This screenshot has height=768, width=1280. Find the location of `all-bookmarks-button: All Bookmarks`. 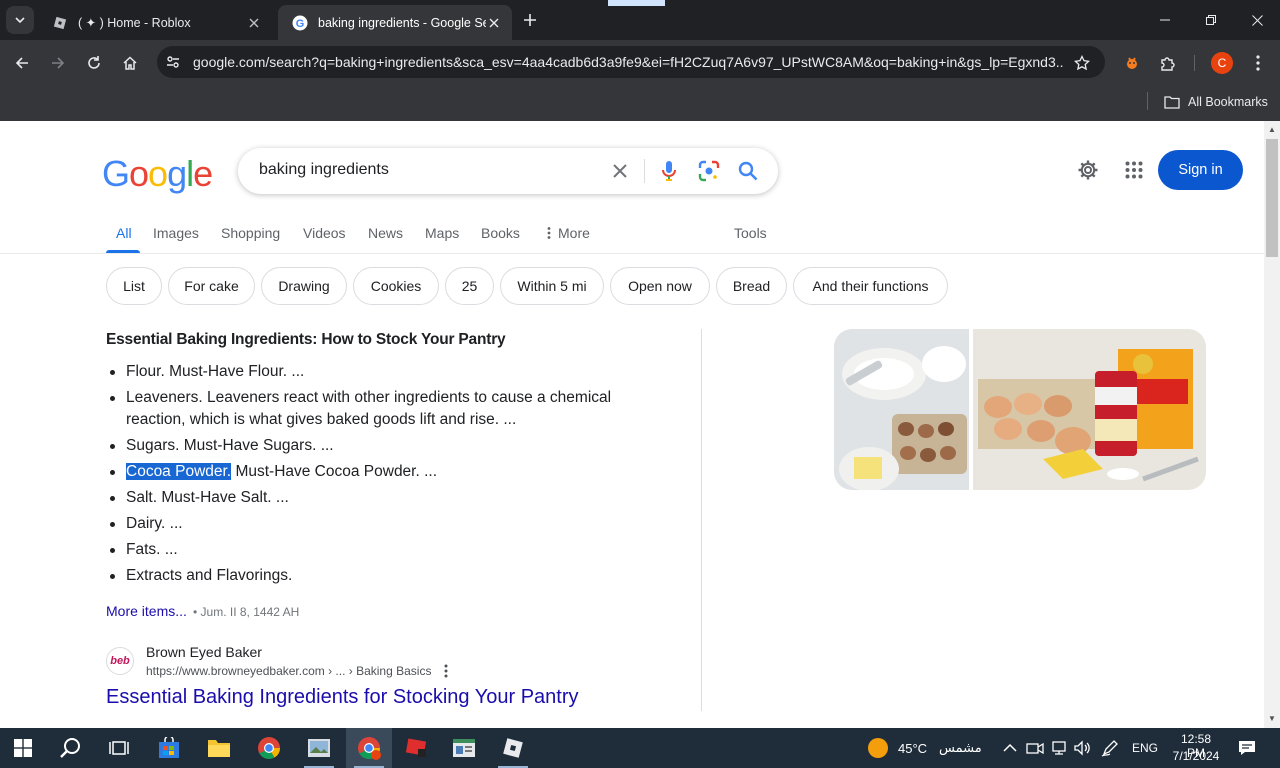

all-bookmarks-button: All Bookmarks is located at coordinates (1216, 102).